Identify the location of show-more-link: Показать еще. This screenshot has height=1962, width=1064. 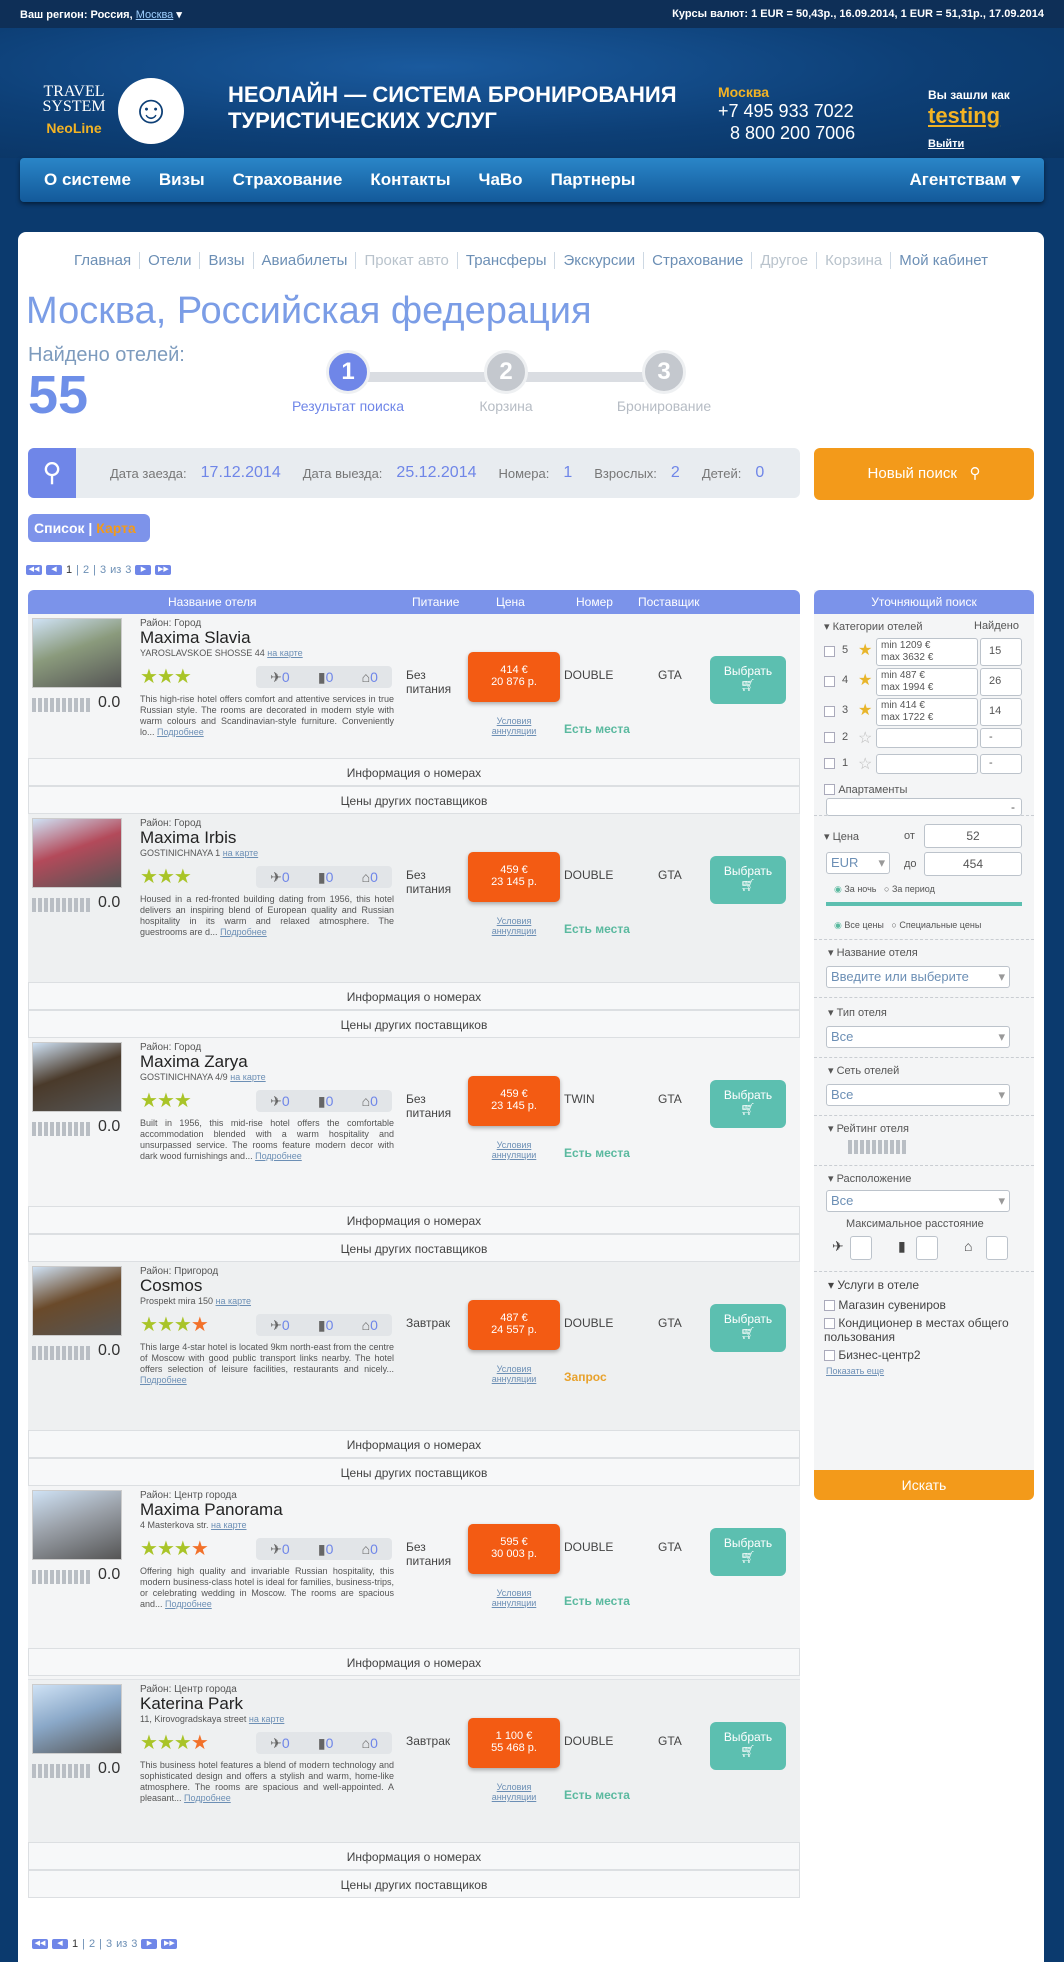
(855, 1371).